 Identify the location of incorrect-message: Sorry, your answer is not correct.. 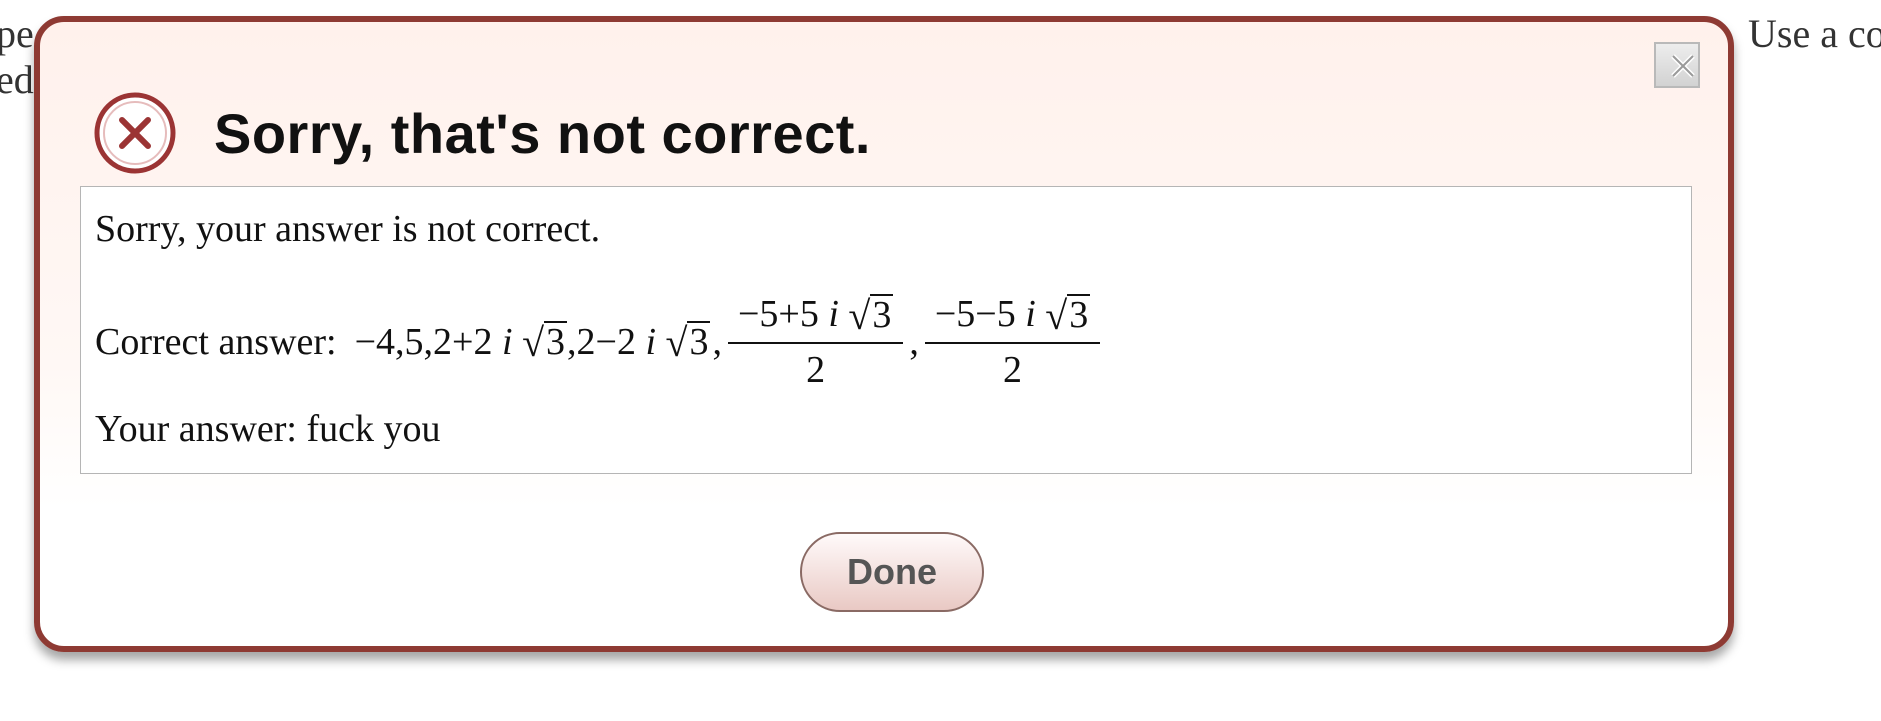
(348, 229).